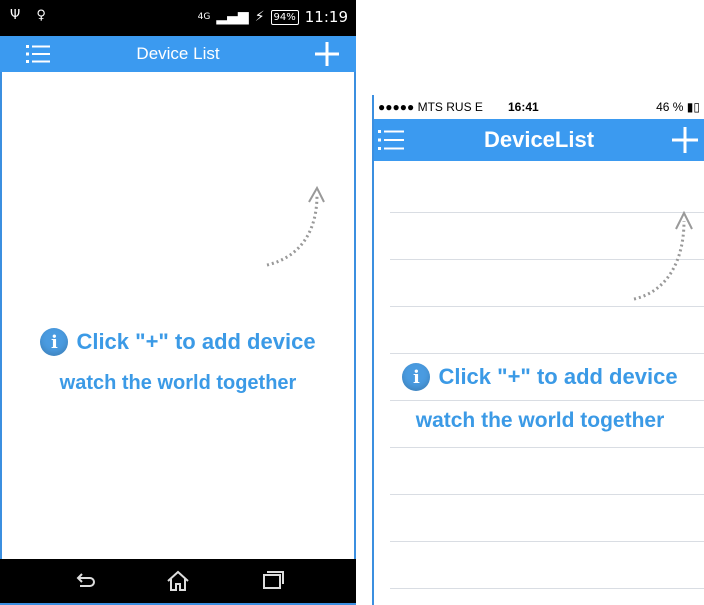  Describe the element at coordinates (273, 580) in the screenshot. I see `recents-icon` at that location.